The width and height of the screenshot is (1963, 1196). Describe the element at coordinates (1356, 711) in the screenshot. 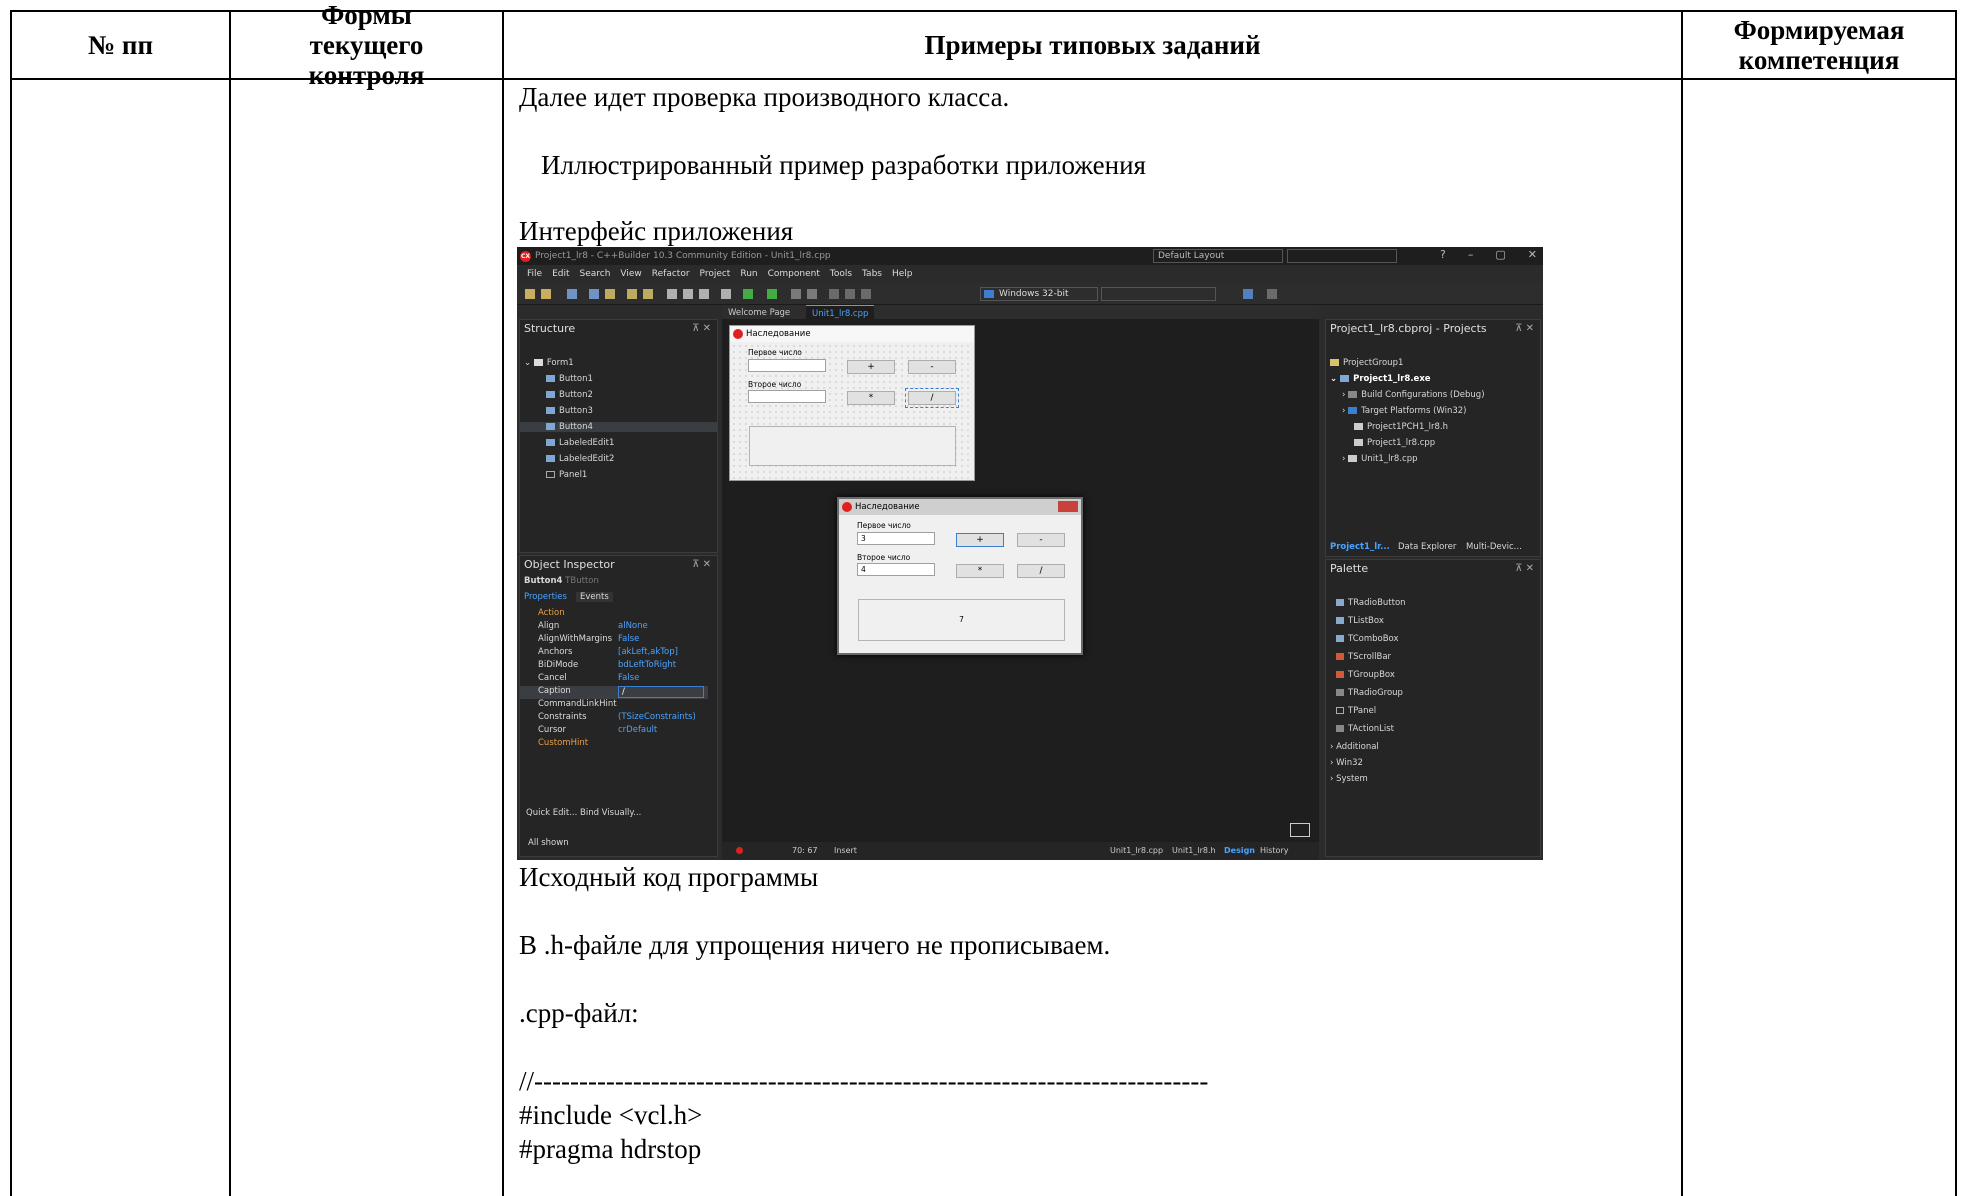

I see `palette-tpanel: TPanel` at that location.